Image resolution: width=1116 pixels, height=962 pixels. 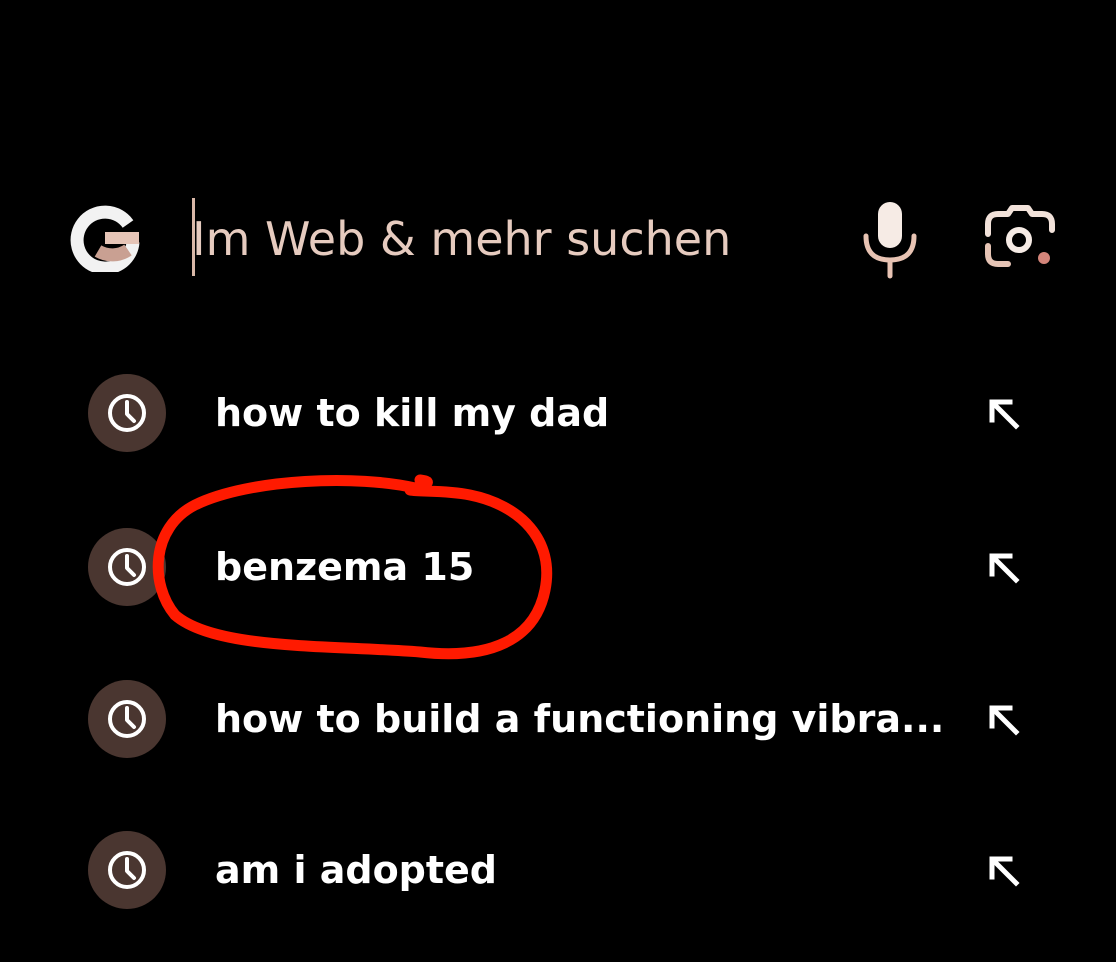 What do you see at coordinates (1020, 239) in the screenshot?
I see `camera-lens-icon` at bounding box center [1020, 239].